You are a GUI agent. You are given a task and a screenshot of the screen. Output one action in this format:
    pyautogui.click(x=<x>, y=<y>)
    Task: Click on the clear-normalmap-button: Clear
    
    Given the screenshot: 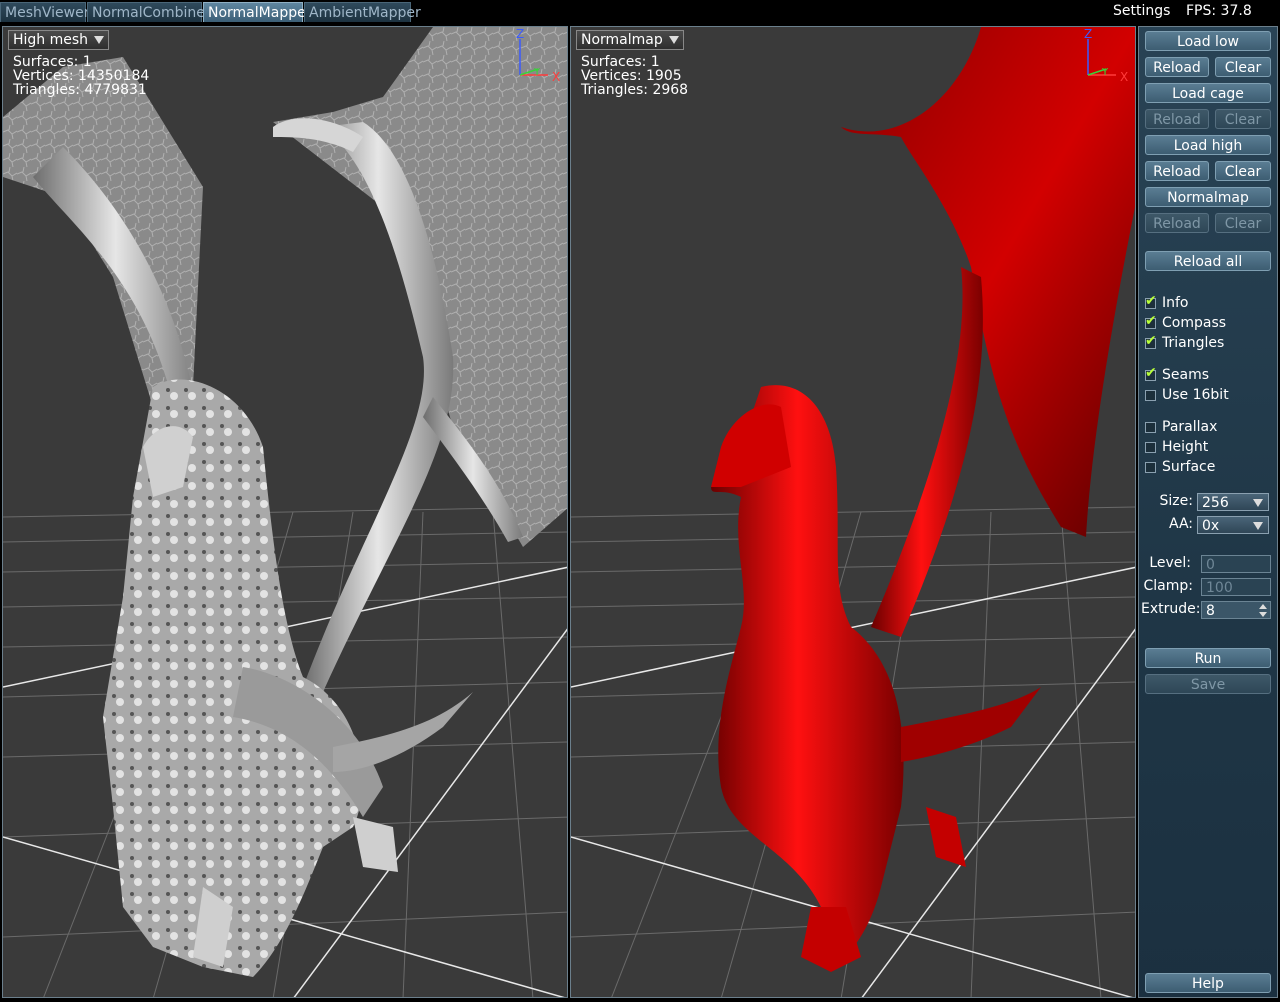 What is the action you would take?
    pyautogui.click(x=1243, y=223)
    